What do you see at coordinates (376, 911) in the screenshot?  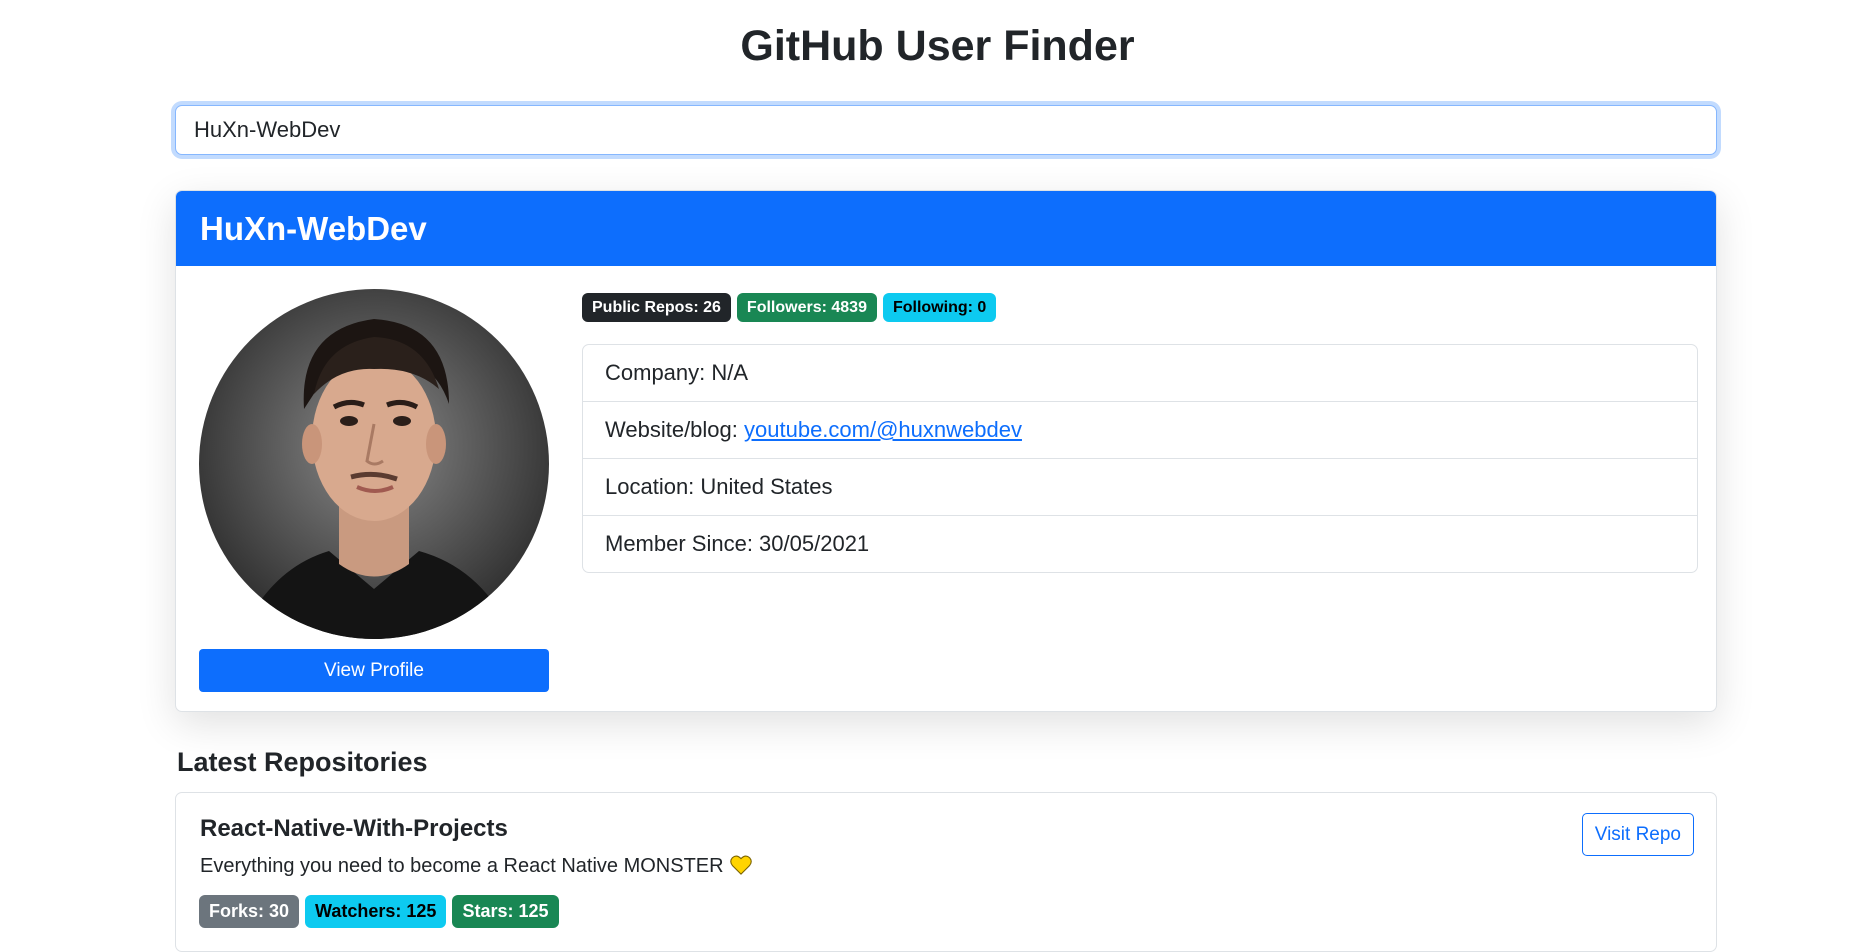 I see `watchers-badge: Watchers: 125` at bounding box center [376, 911].